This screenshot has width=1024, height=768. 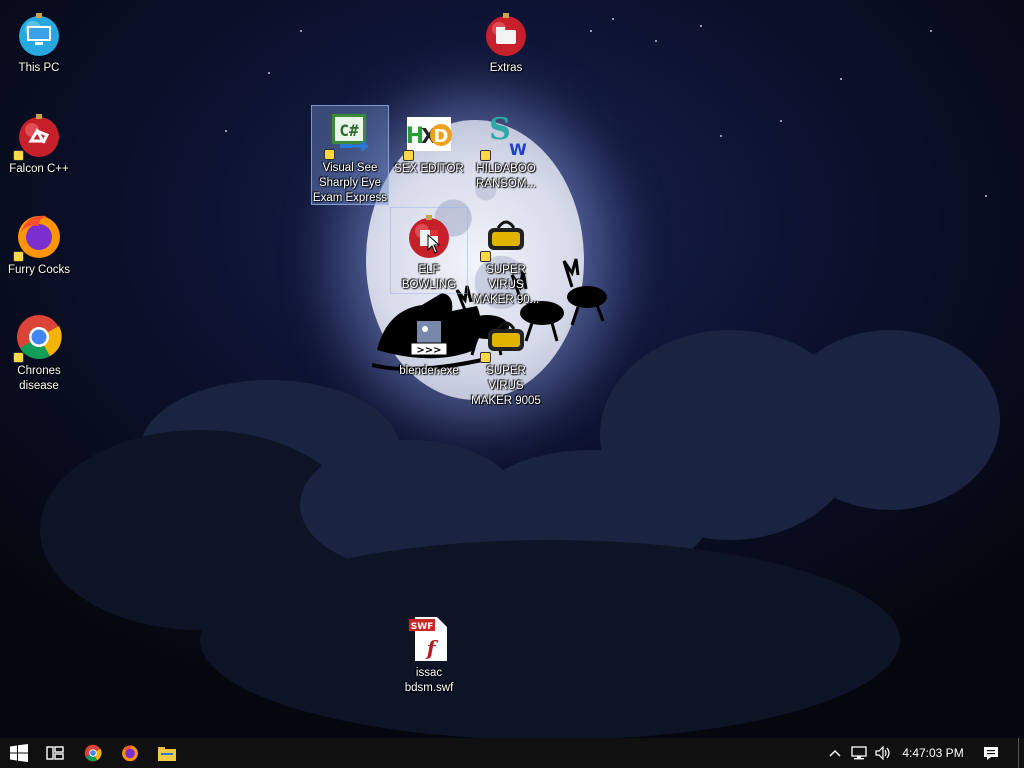 I want to click on svg-text: W, so click(x=518, y=149).